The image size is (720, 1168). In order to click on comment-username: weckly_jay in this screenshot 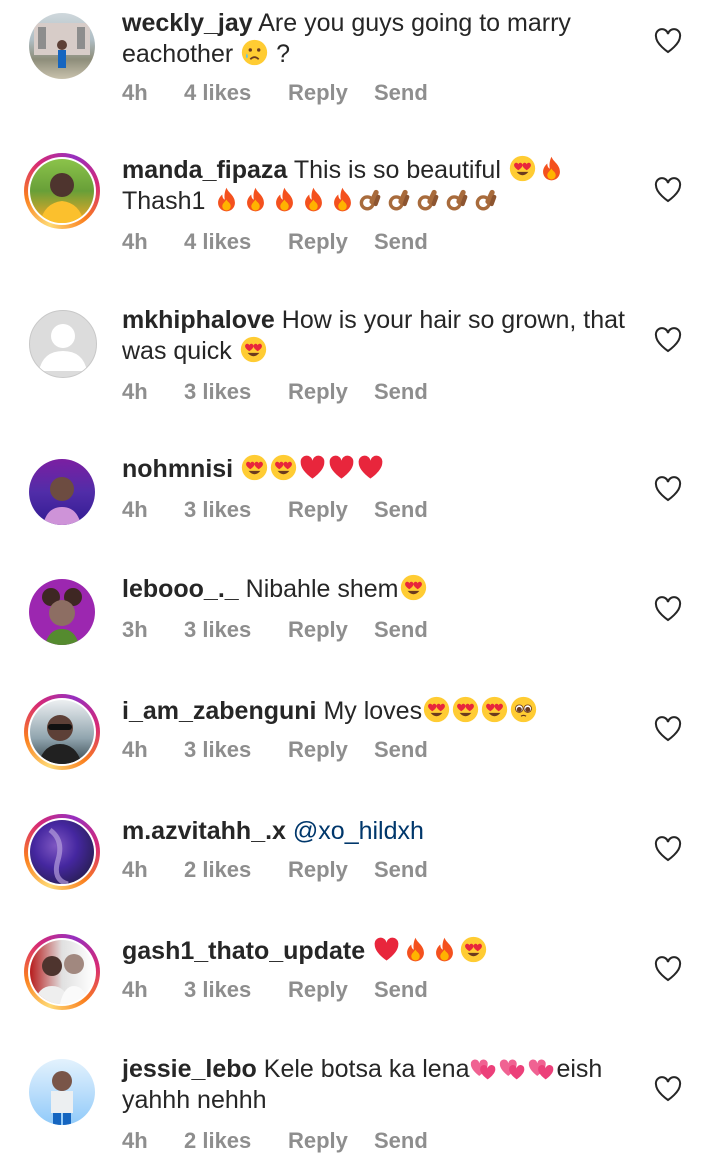, I will do `click(187, 23)`.